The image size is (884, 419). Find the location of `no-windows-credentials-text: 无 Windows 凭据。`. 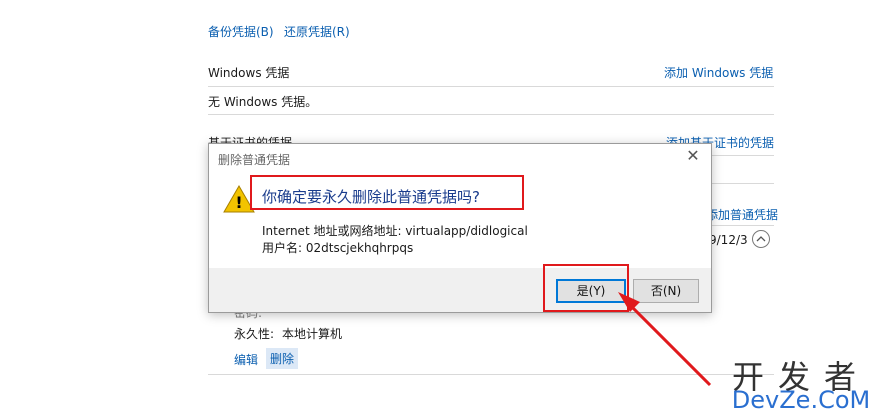

no-windows-credentials-text: 无 Windows 凭据。 is located at coordinates (263, 102).